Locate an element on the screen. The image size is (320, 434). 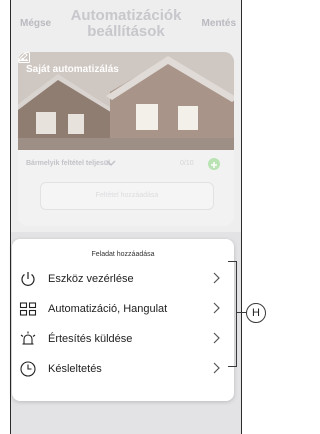
condition-count: 0/10 is located at coordinates (187, 163).